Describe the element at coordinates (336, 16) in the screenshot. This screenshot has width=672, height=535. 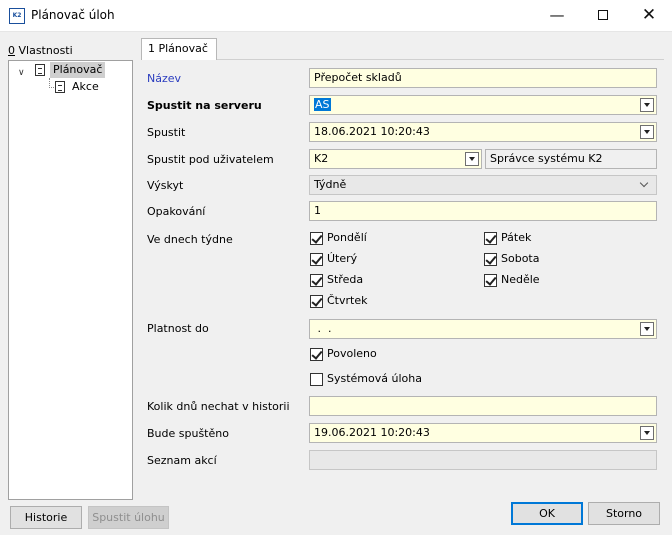
I see `title-bar: K2 Plánovač úloh — ✕` at that location.